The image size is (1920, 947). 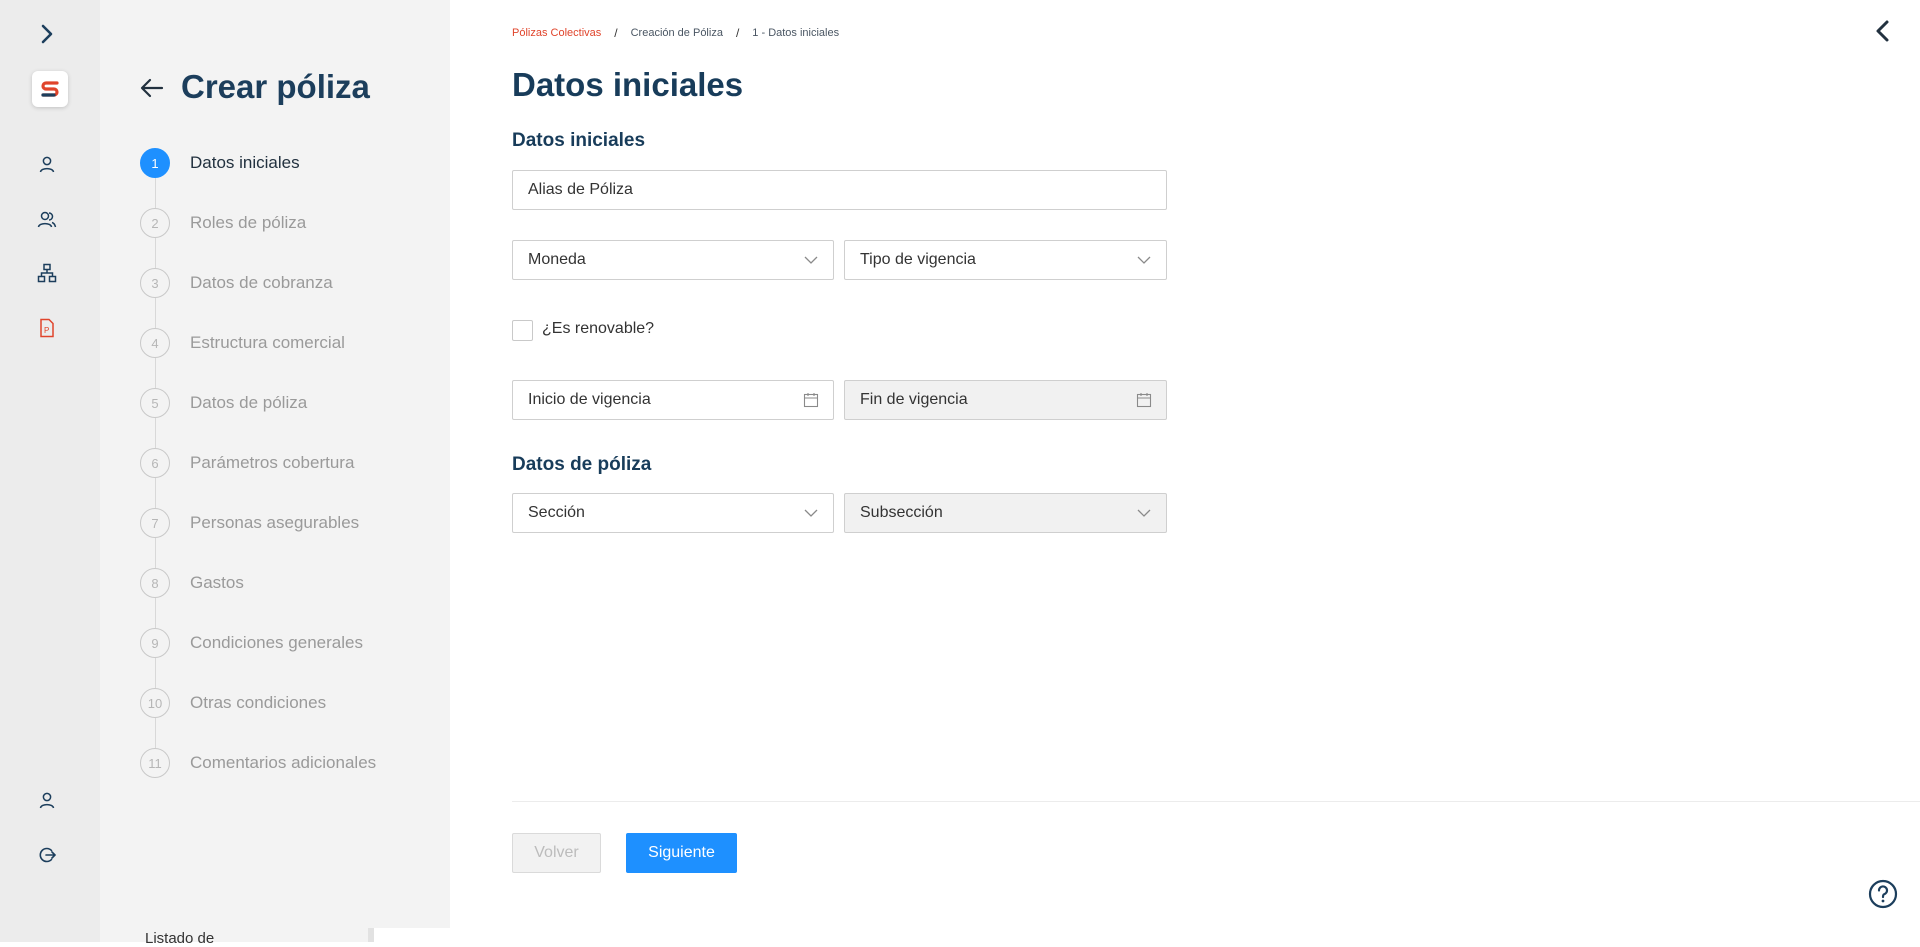 I want to click on step-label: Condiciones generales, so click(x=276, y=642).